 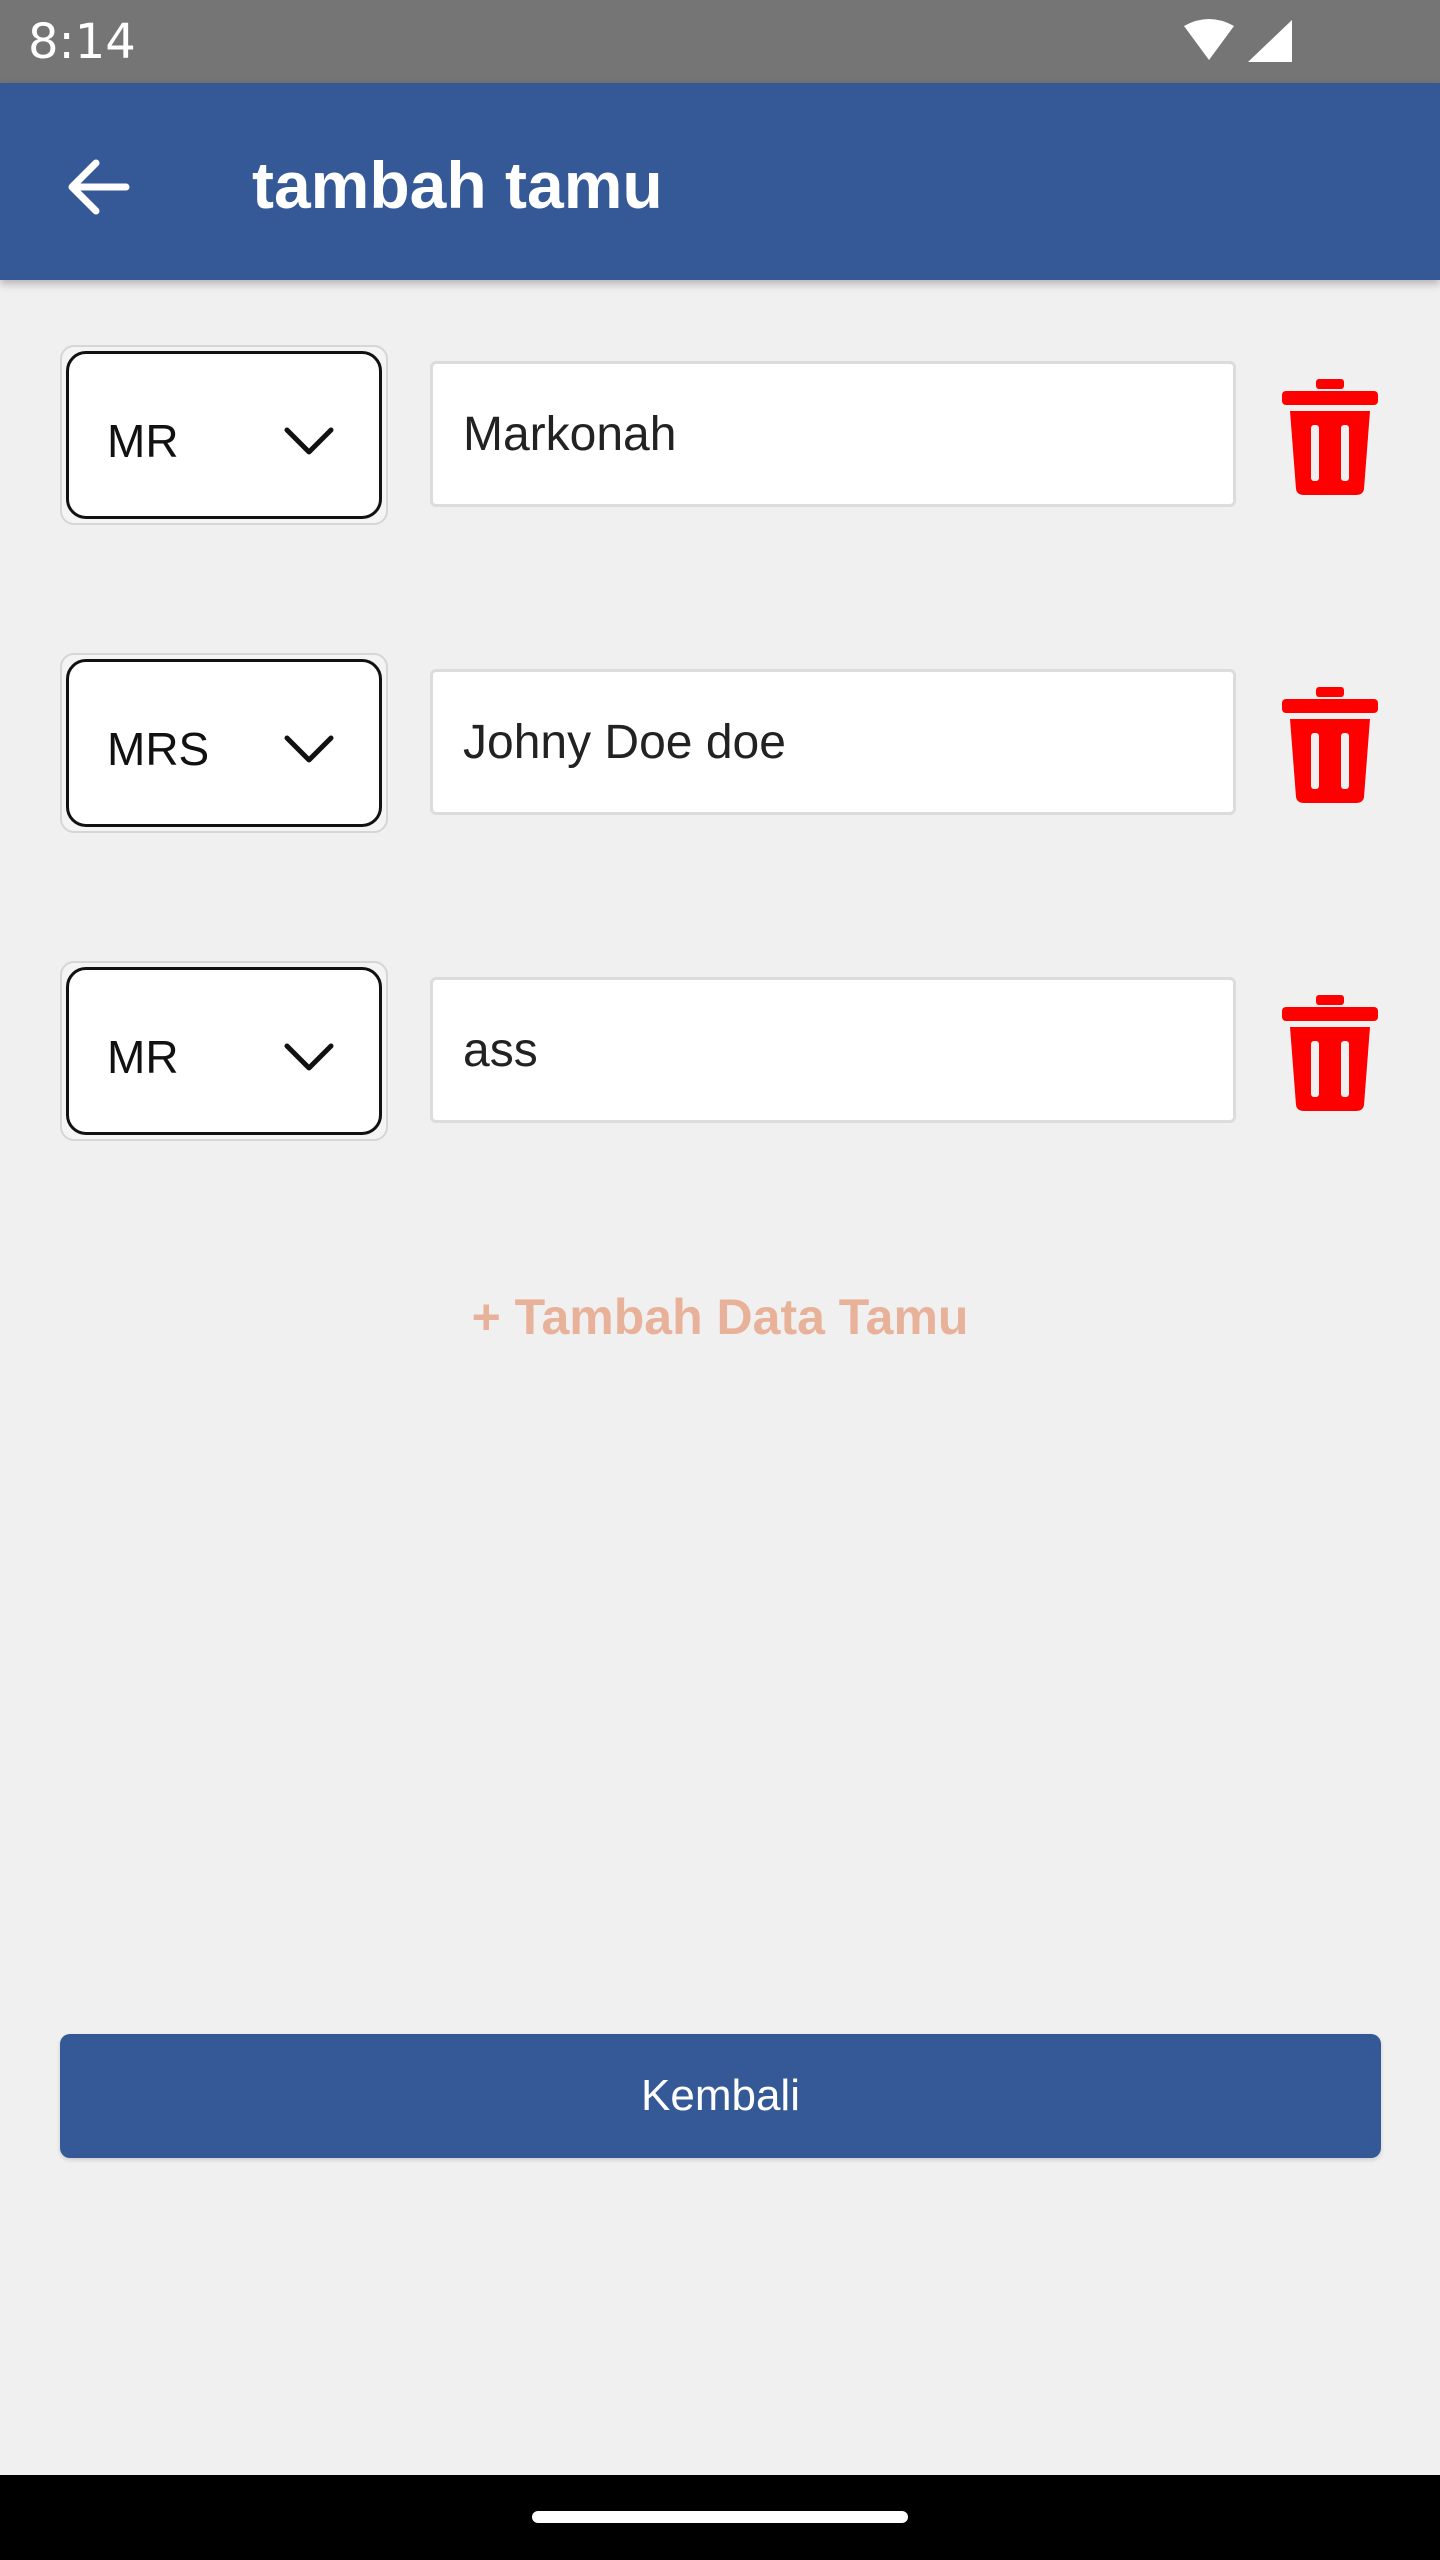 What do you see at coordinates (158, 749) in the screenshot?
I see `title-select-value: MRS` at bounding box center [158, 749].